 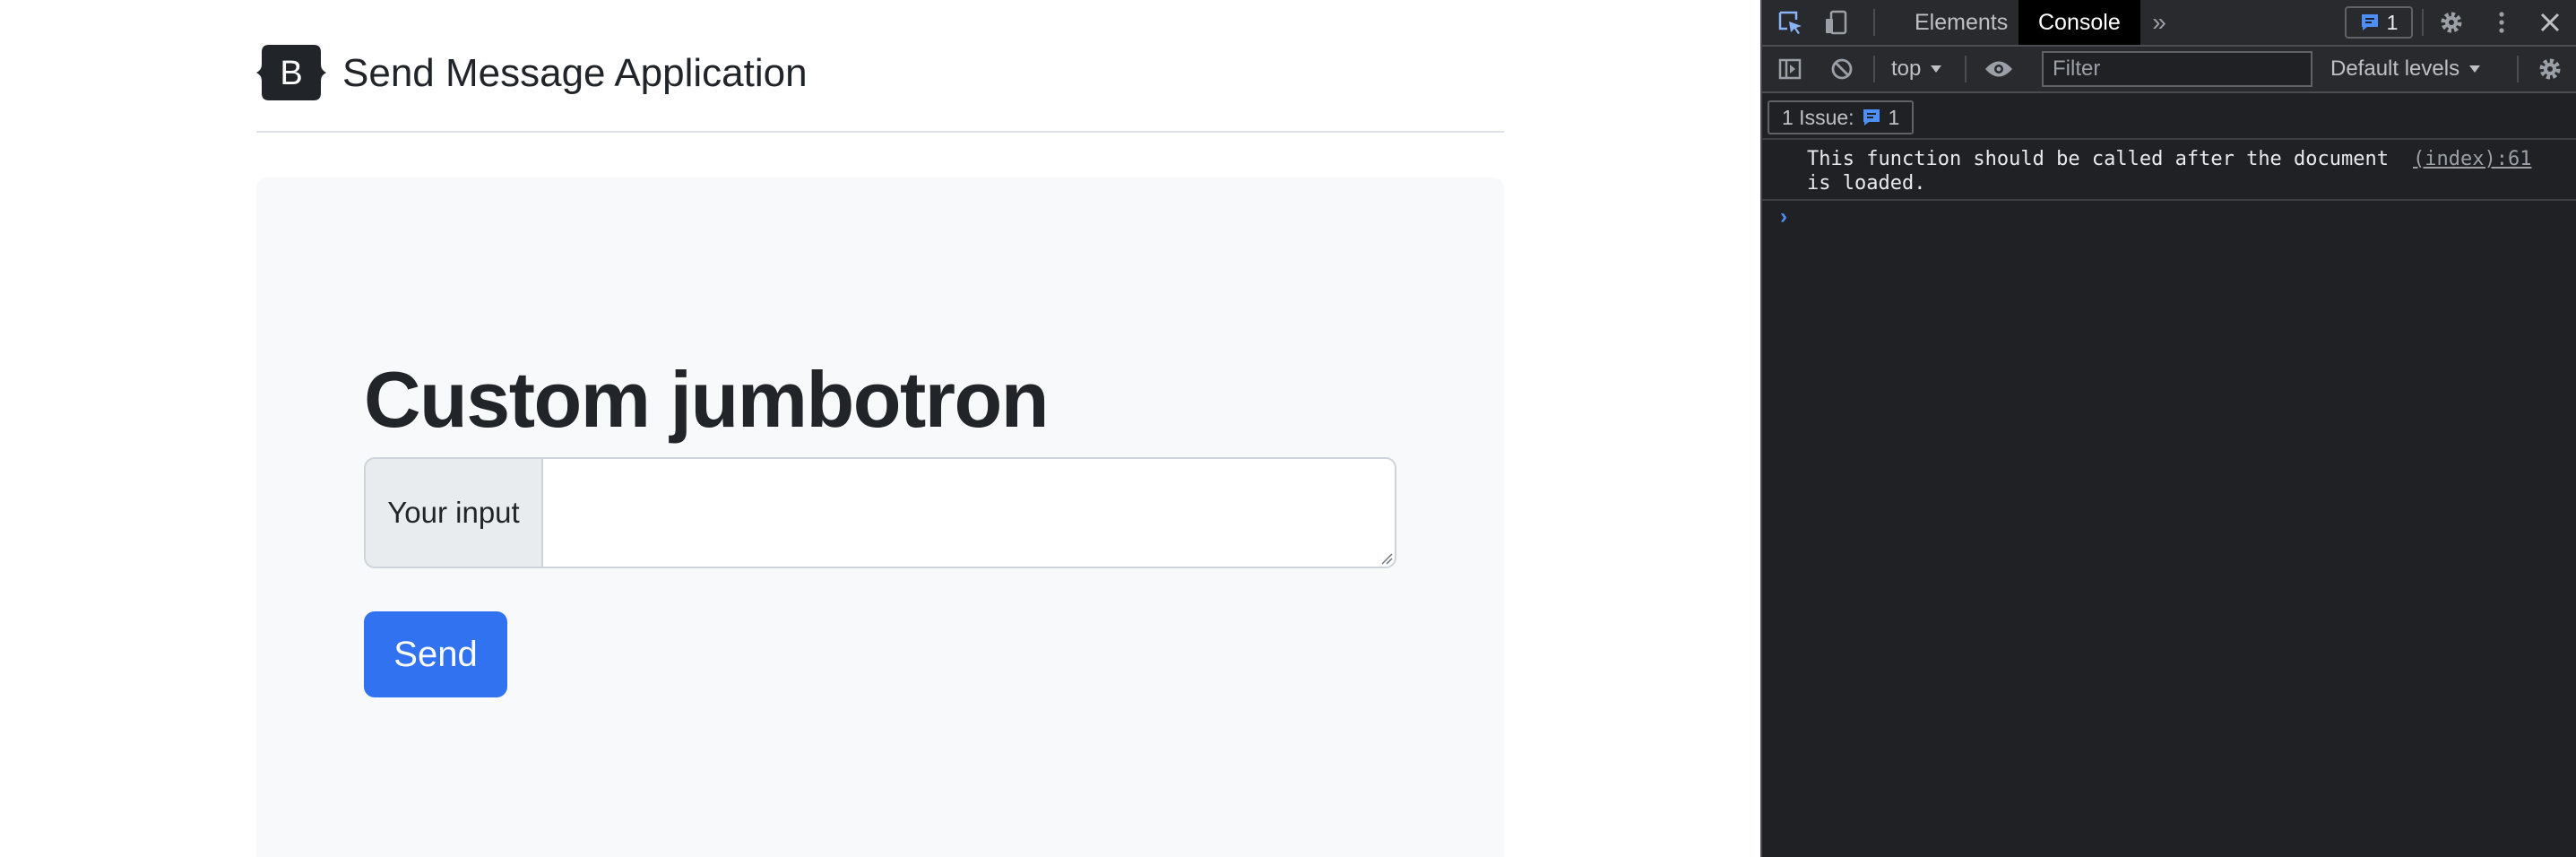 What do you see at coordinates (1894, 117) in the screenshot?
I see `issues-count: 1` at bounding box center [1894, 117].